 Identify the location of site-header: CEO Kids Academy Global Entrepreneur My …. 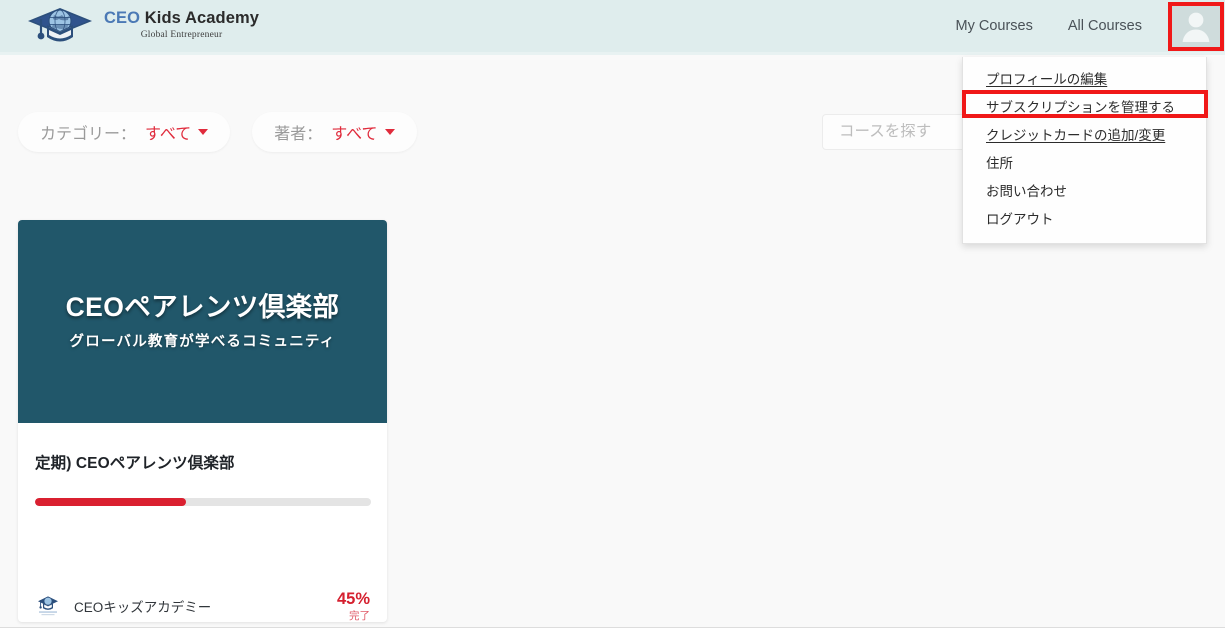
(612, 26).